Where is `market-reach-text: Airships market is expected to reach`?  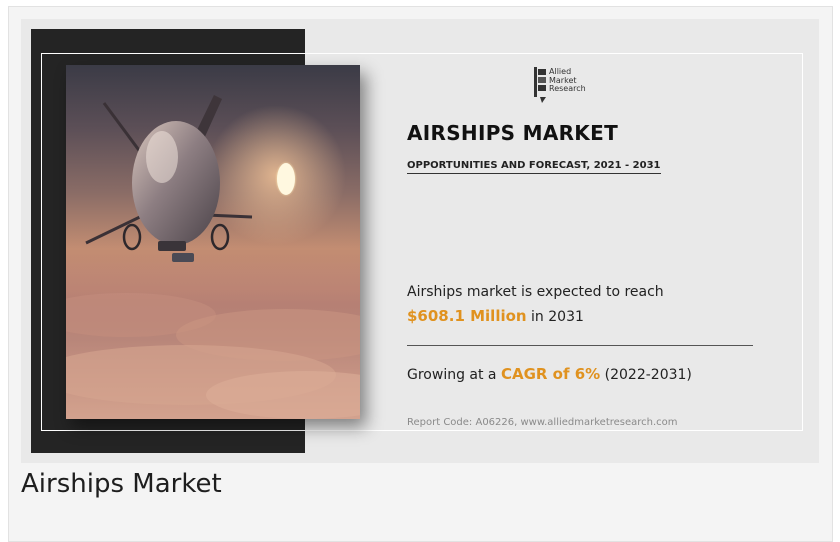
market-reach-text: Airships market is expected to reach is located at coordinates (535, 292).